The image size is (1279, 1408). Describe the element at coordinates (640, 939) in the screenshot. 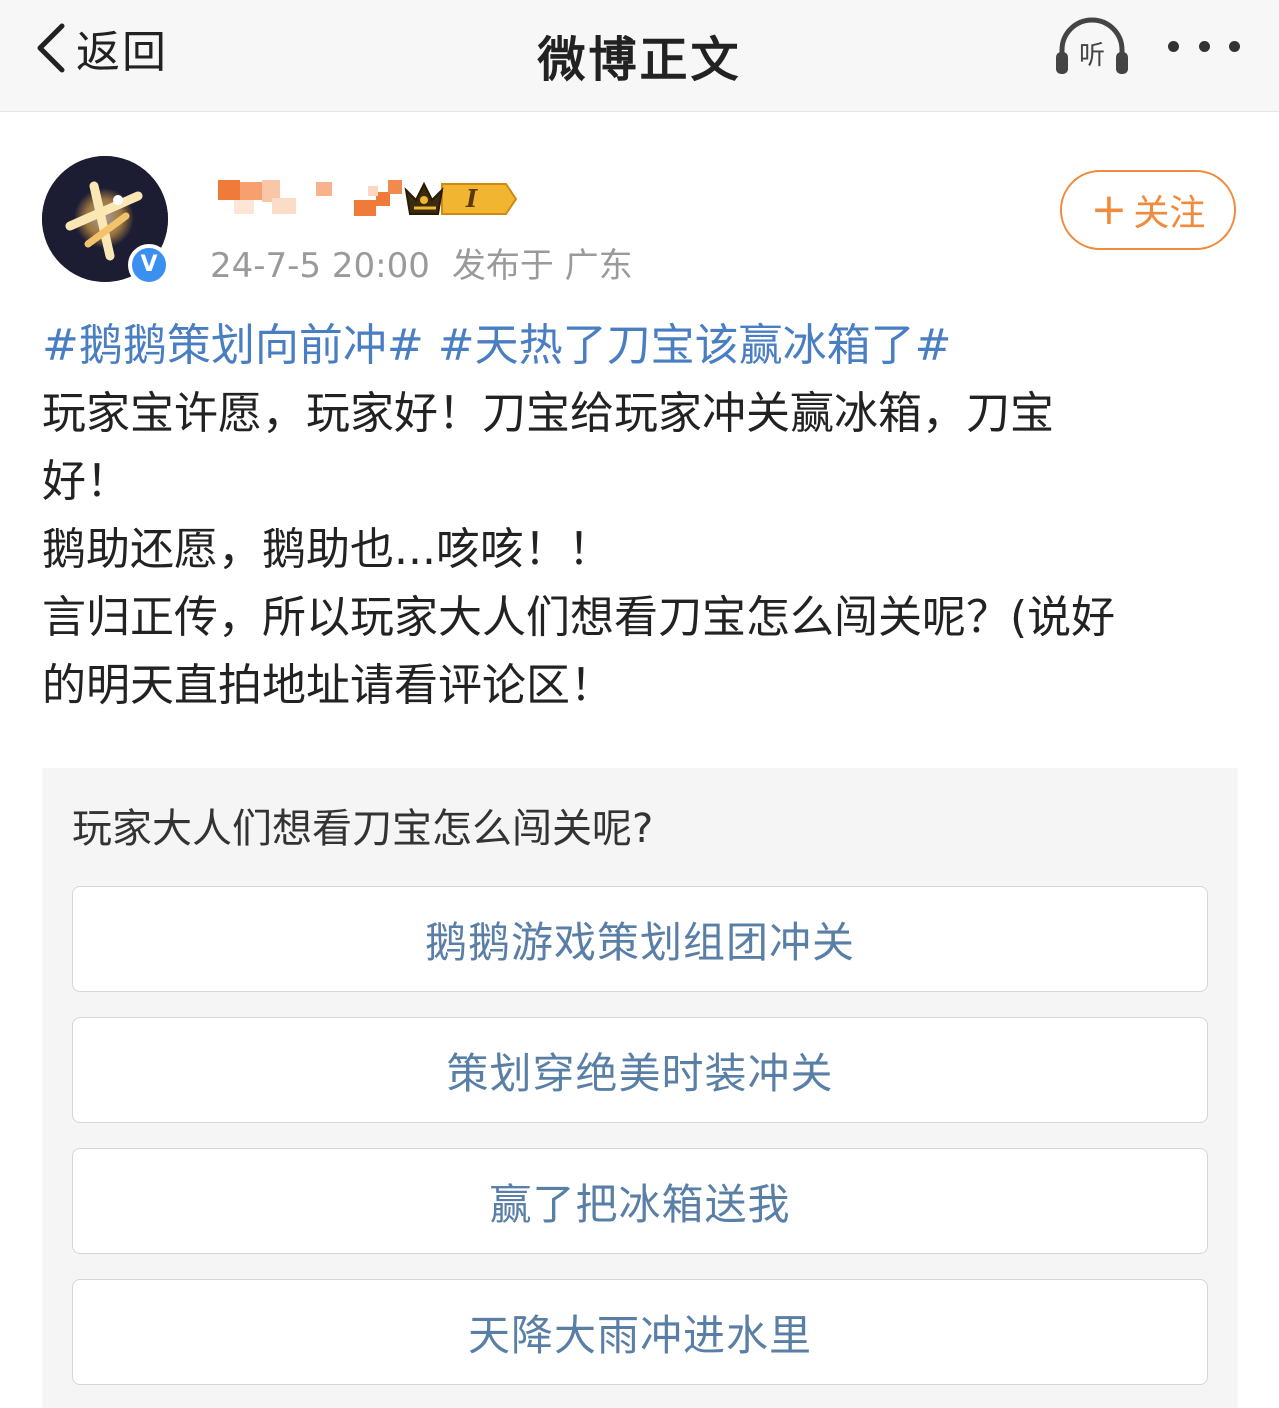

I see `poll-option: 鹅鹅游戏策划组团冲关` at that location.